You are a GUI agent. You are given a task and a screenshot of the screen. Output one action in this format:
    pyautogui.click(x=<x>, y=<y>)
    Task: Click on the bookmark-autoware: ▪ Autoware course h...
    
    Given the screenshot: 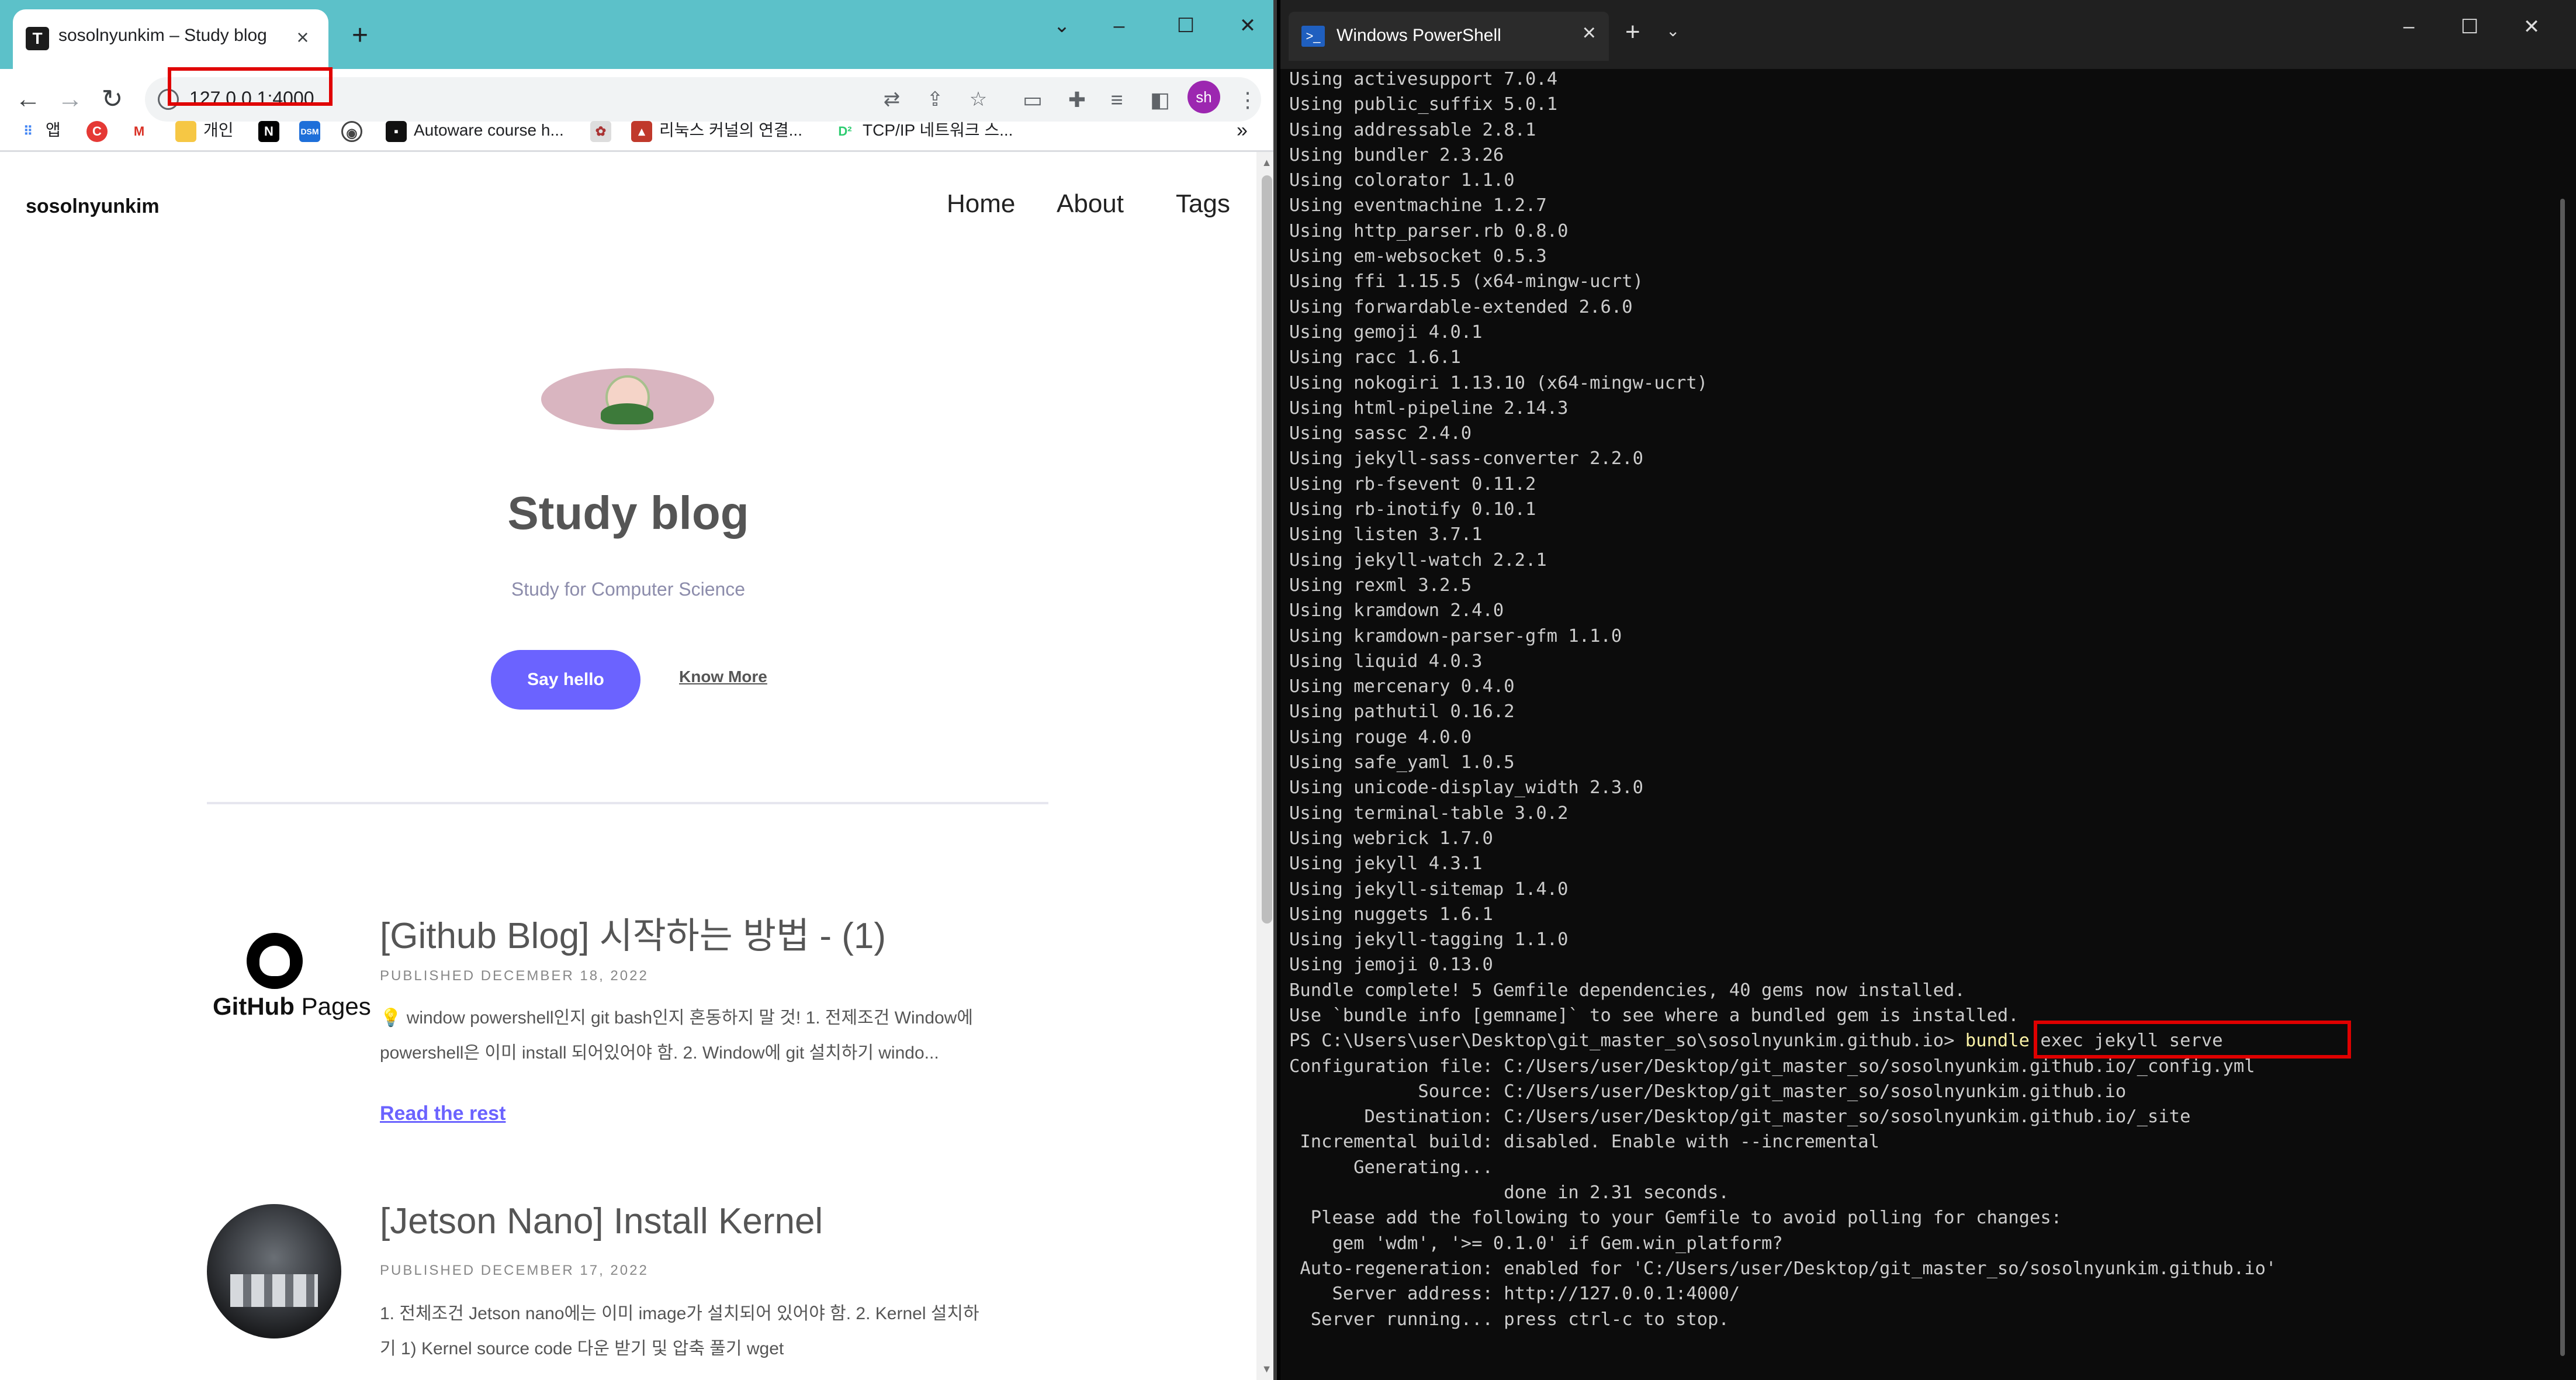 What is the action you would take?
    pyautogui.click(x=475, y=130)
    